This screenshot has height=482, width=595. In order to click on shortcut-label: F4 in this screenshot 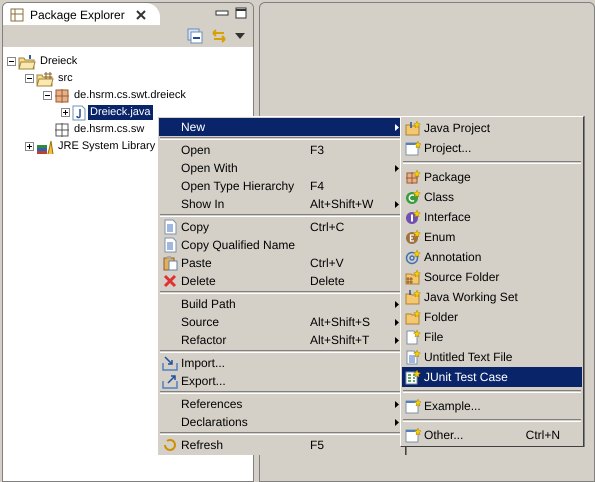, I will do `click(317, 186)`.